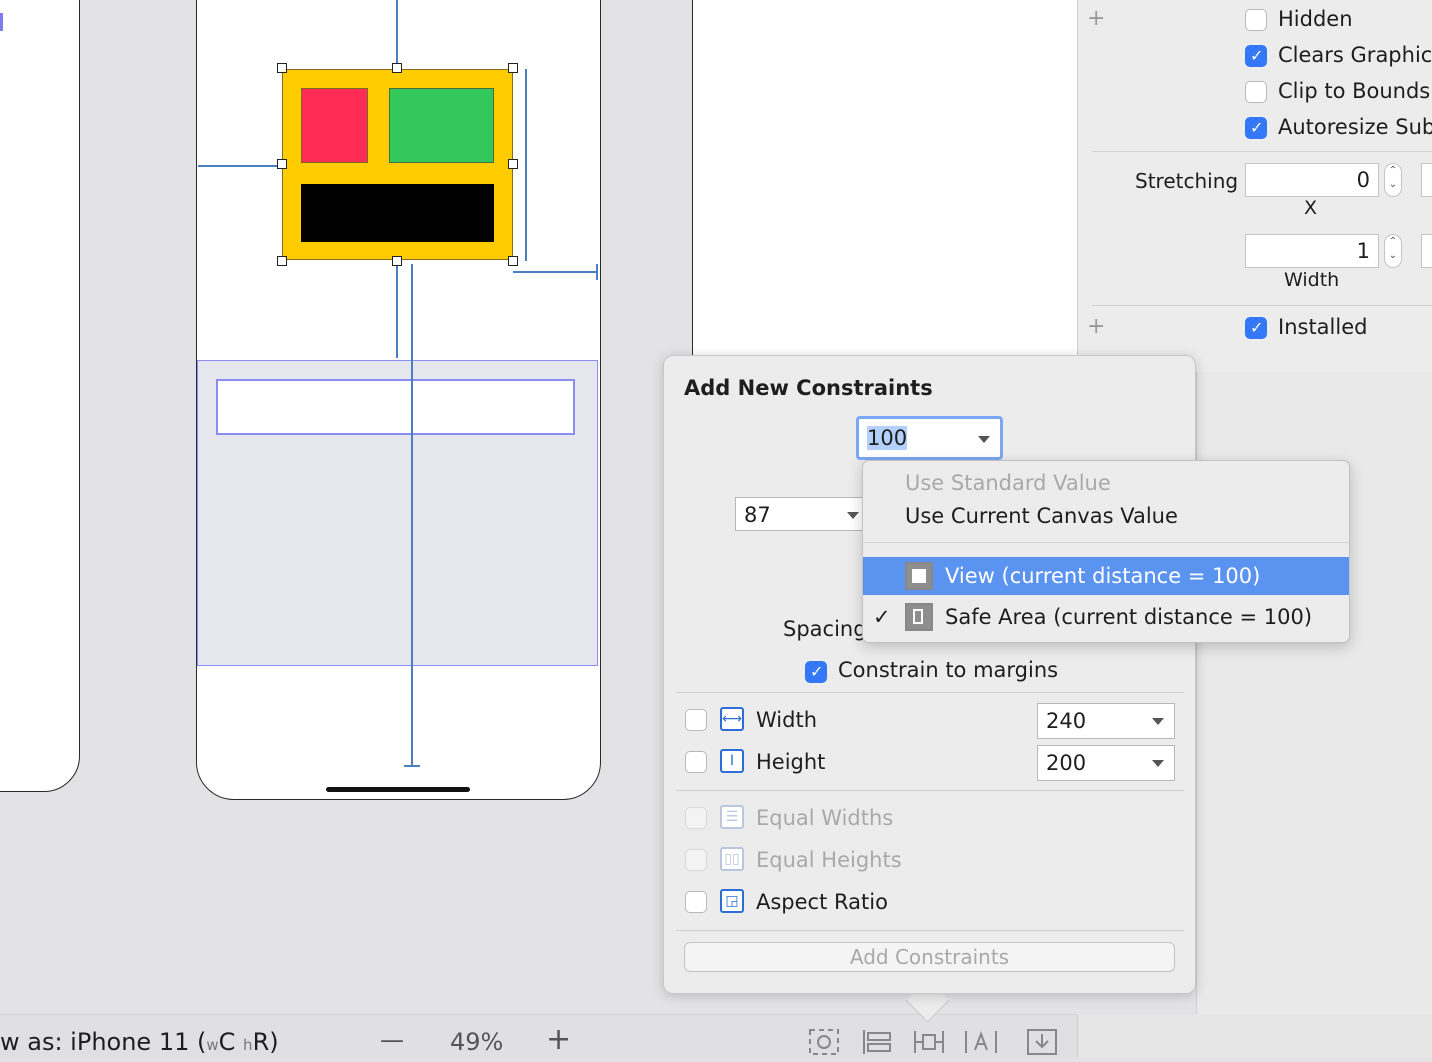 This screenshot has height=1062, width=1432. Describe the element at coordinates (1354, 91) in the screenshot. I see `clip-to-bounds-label: Clip to Bounds` at that location.